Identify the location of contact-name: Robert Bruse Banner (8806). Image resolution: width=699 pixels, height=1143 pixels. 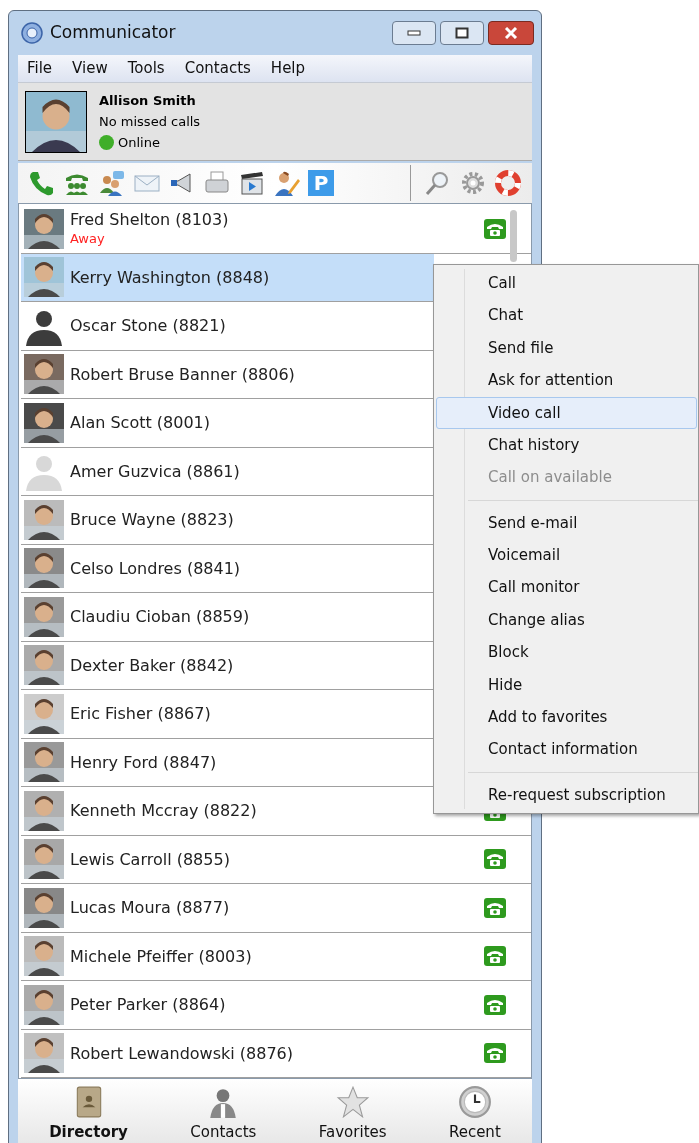
(182, 374).